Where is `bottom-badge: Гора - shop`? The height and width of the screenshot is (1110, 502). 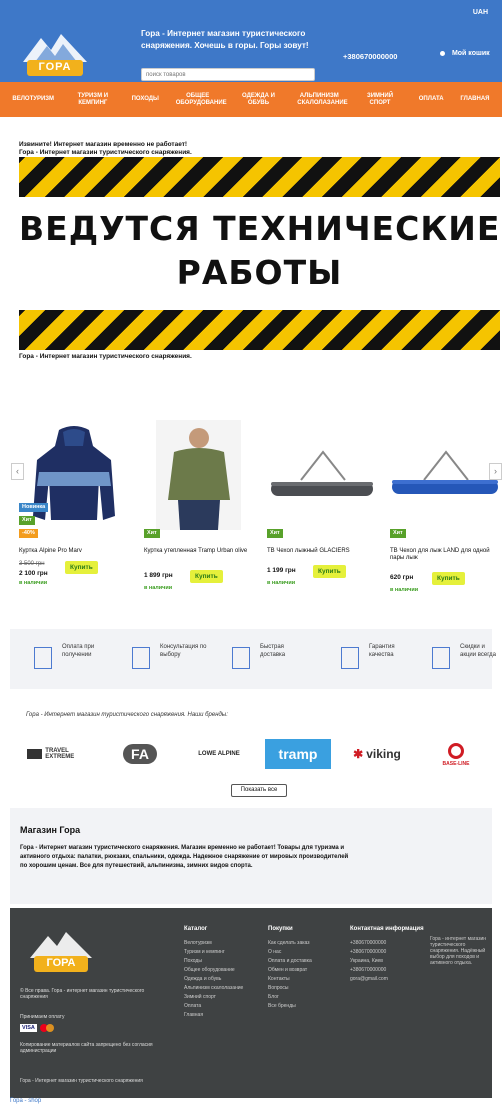 bottom-badge: Гора - shop is located at coordinates (25, 1101).